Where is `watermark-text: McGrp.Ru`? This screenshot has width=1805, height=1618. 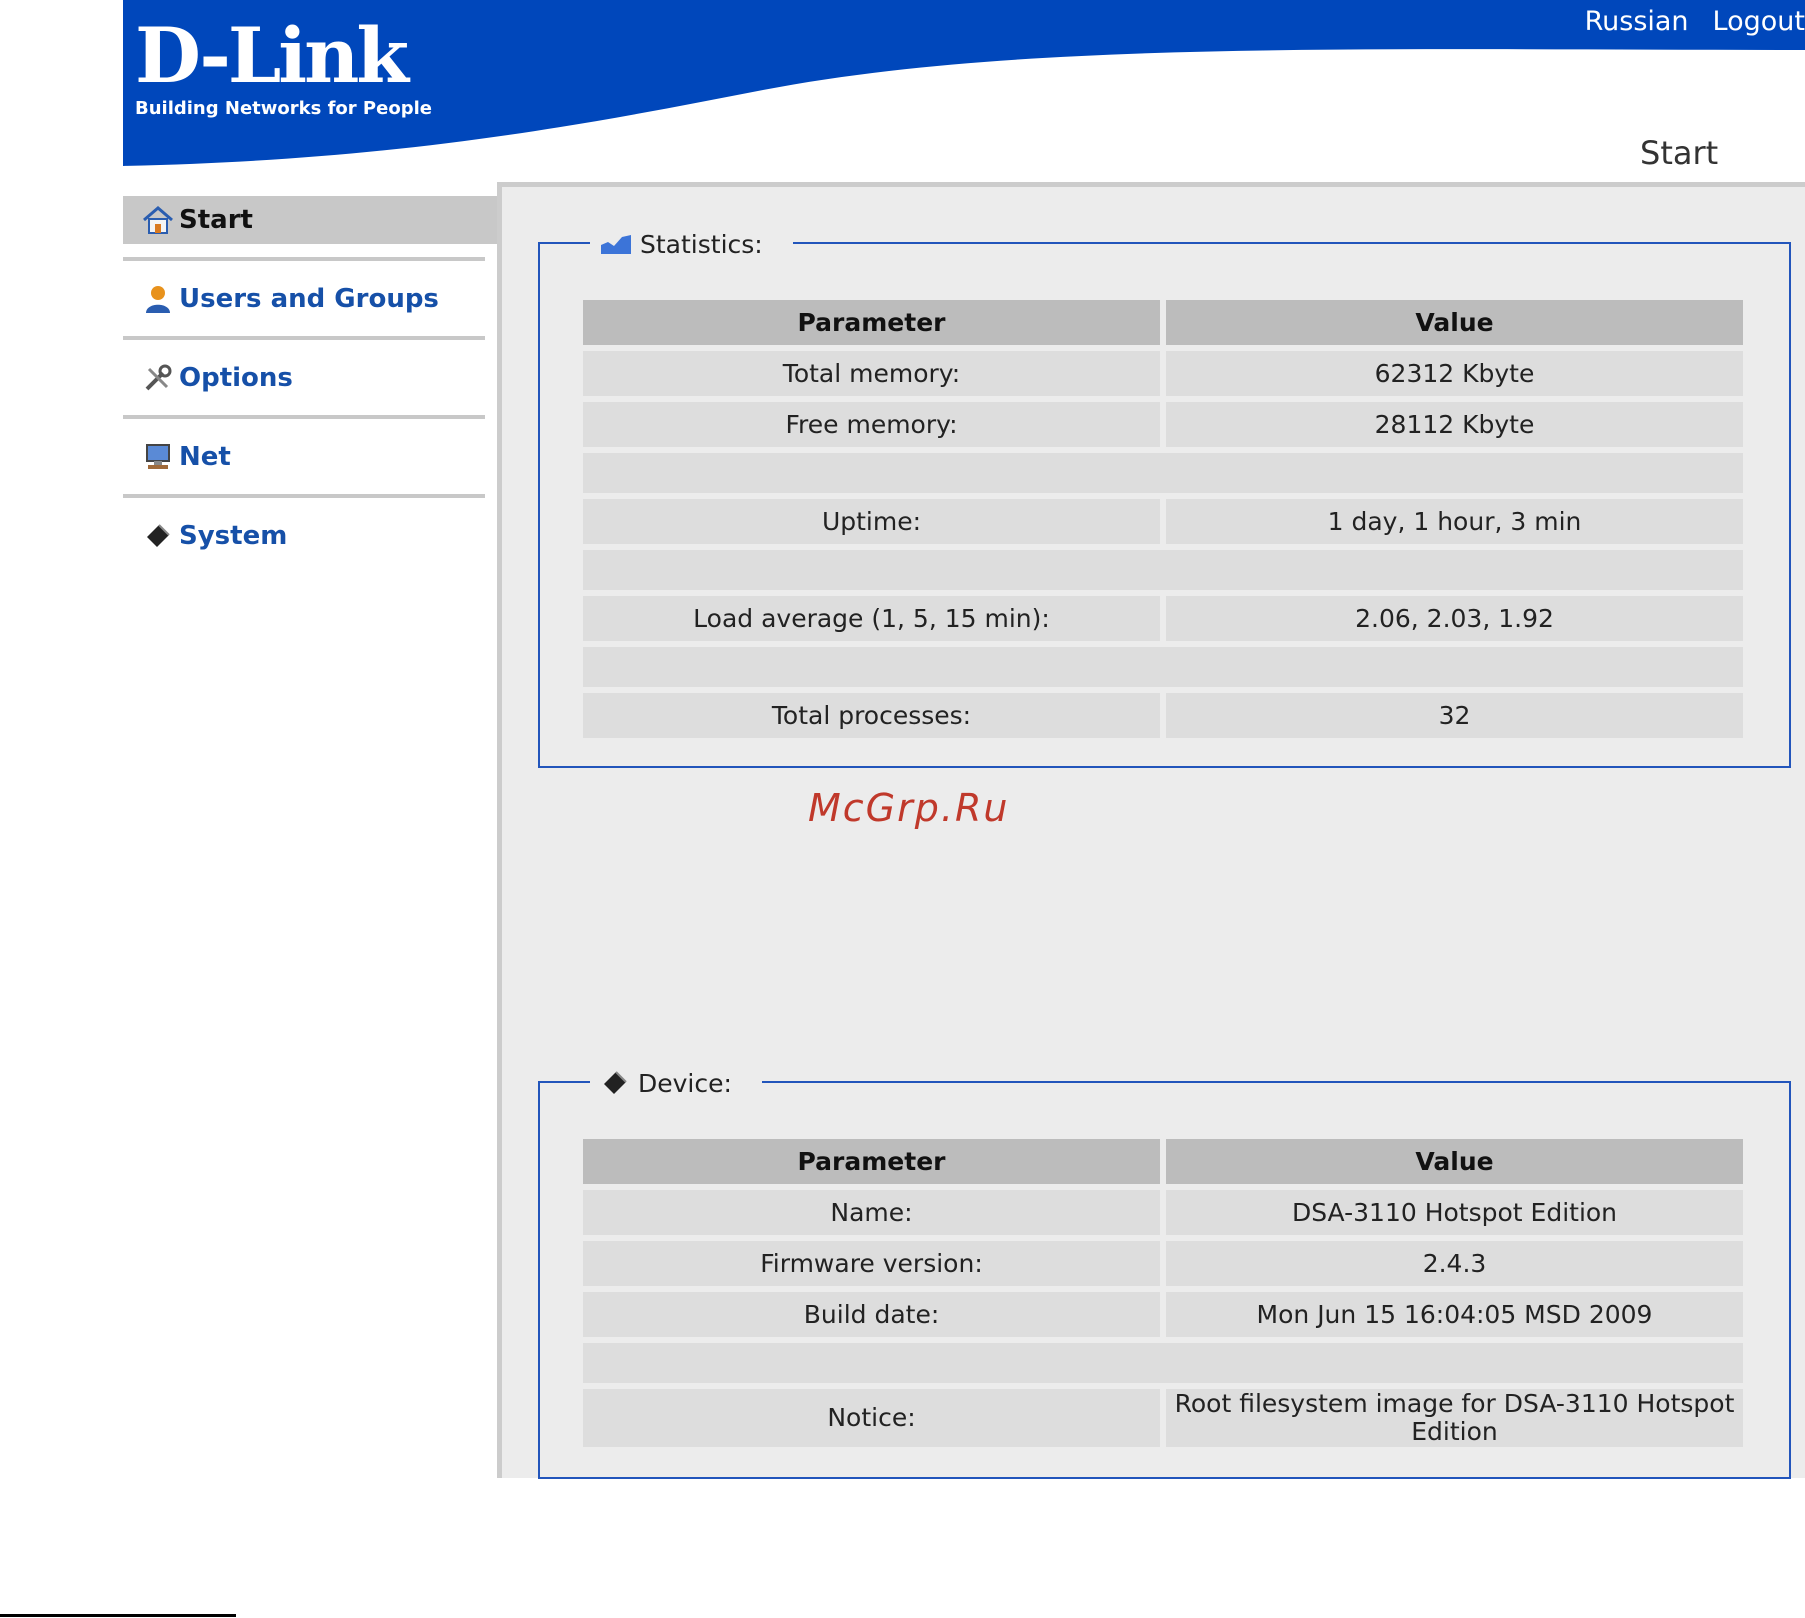 watermark-text: McGrp.Ru is located at coordinates (909, 808).